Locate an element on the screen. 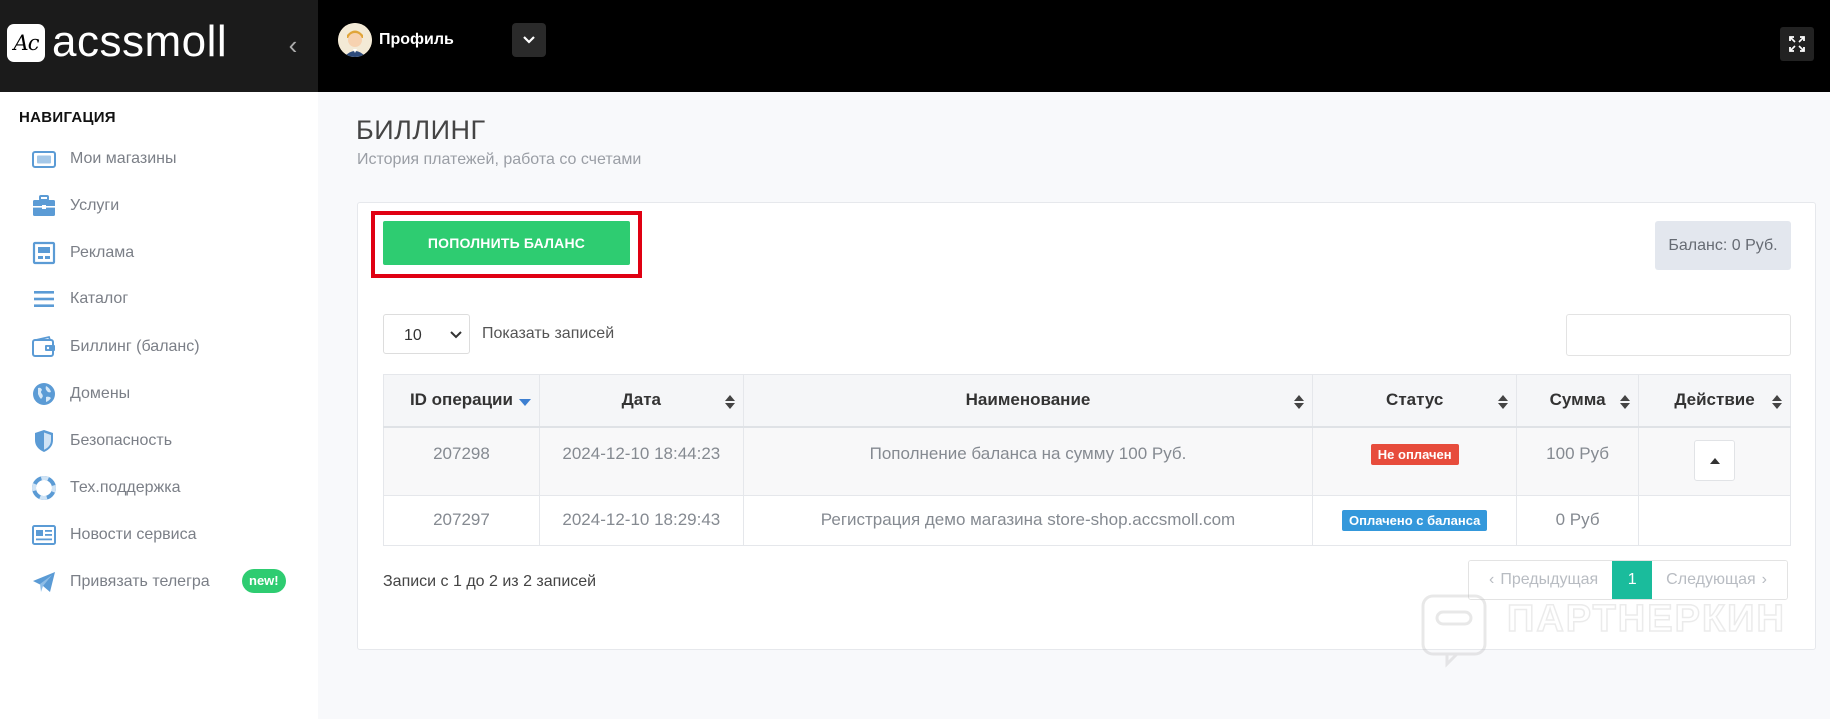 This screenshot has height=719, width=1830. globe-icon is located at coordinates (44, 394).